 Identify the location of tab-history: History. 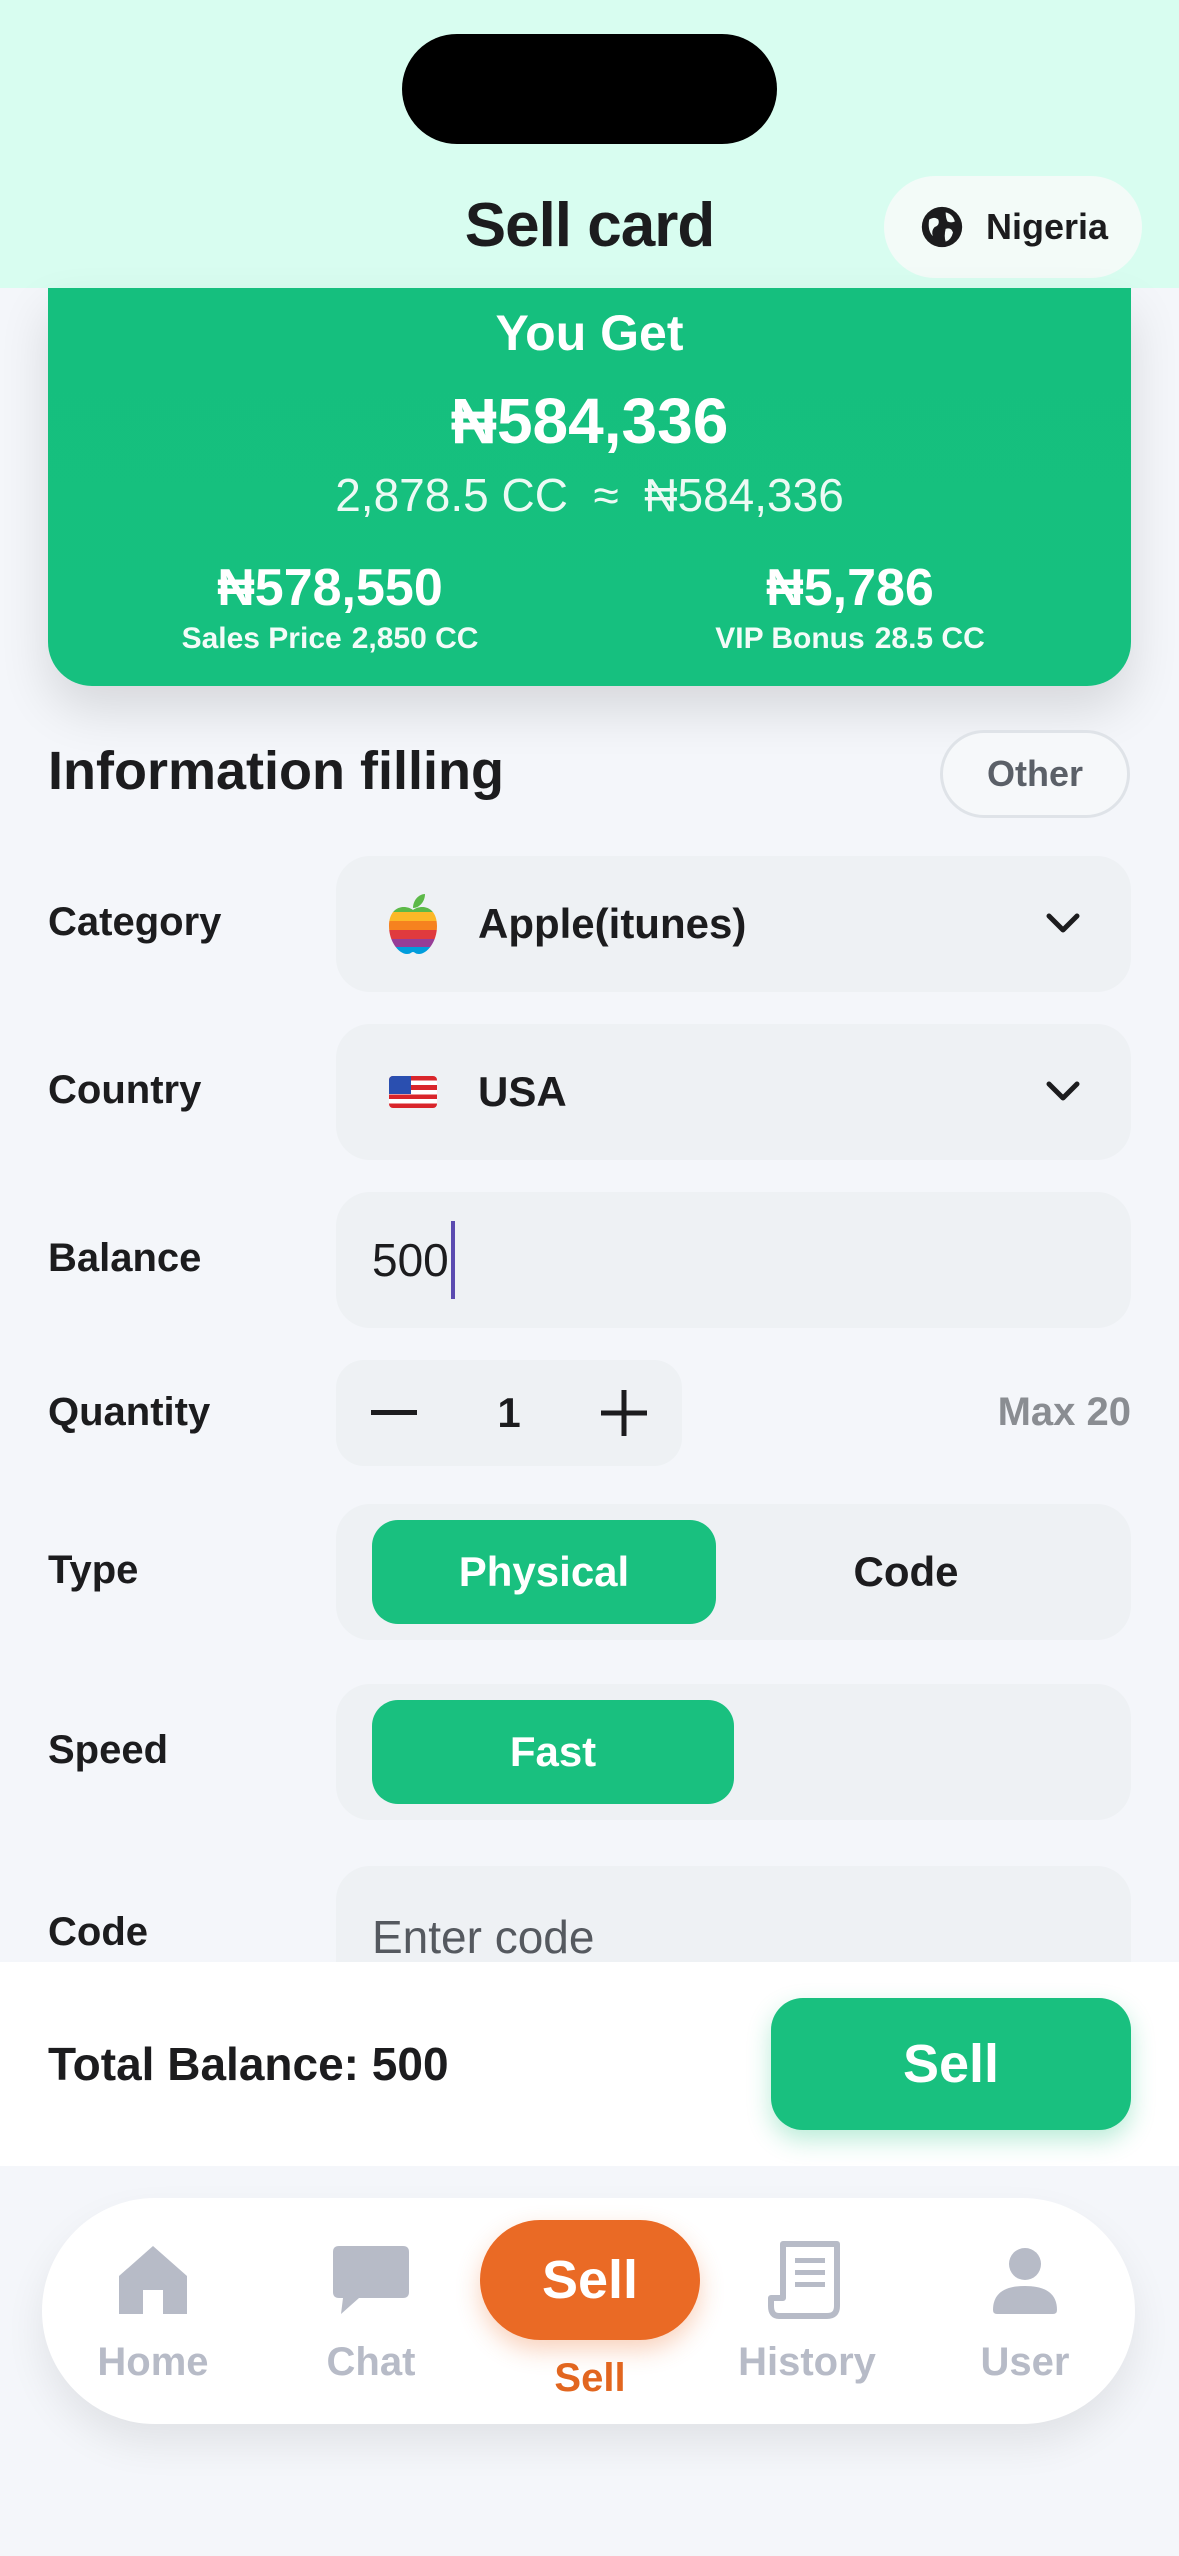
(807, 2311).